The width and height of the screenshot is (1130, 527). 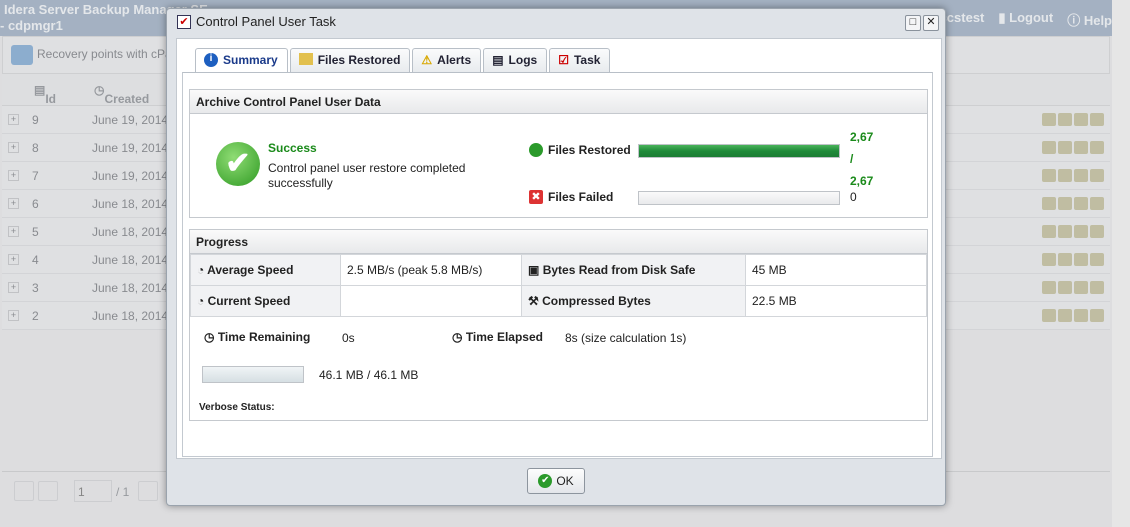 What do you see at coordinates (250, 270) in the screenshot?
I see `label: Average Speed` at bounding box center [250, 270].